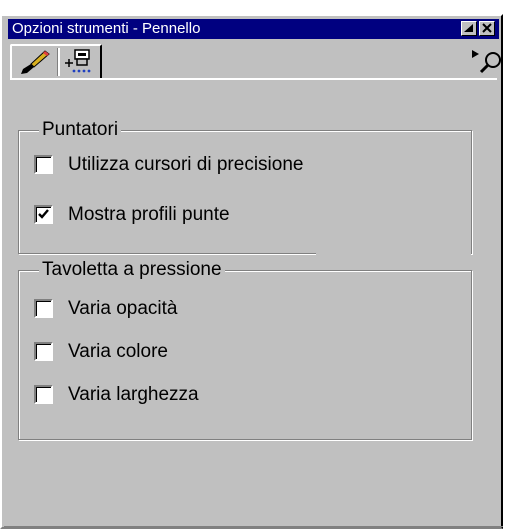 This screenshot has width=505, height=529. I want to click on show-tip-outlines-label: Mostra profili punte, so click(149, 214).